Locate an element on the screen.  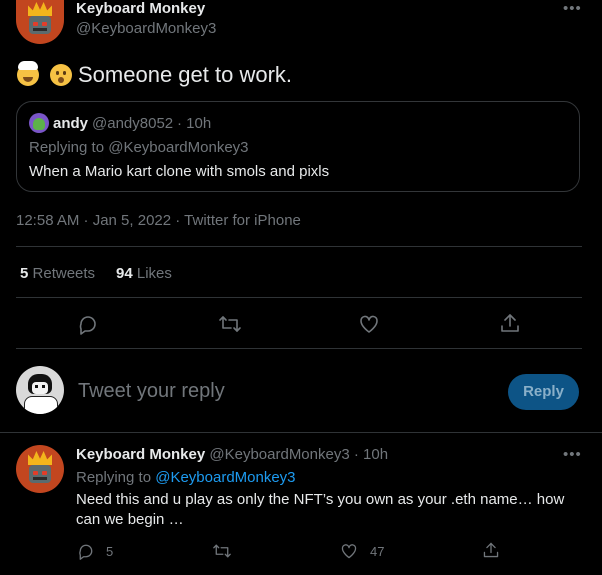
reply-button: Reply is located at coordinates (543, 392).